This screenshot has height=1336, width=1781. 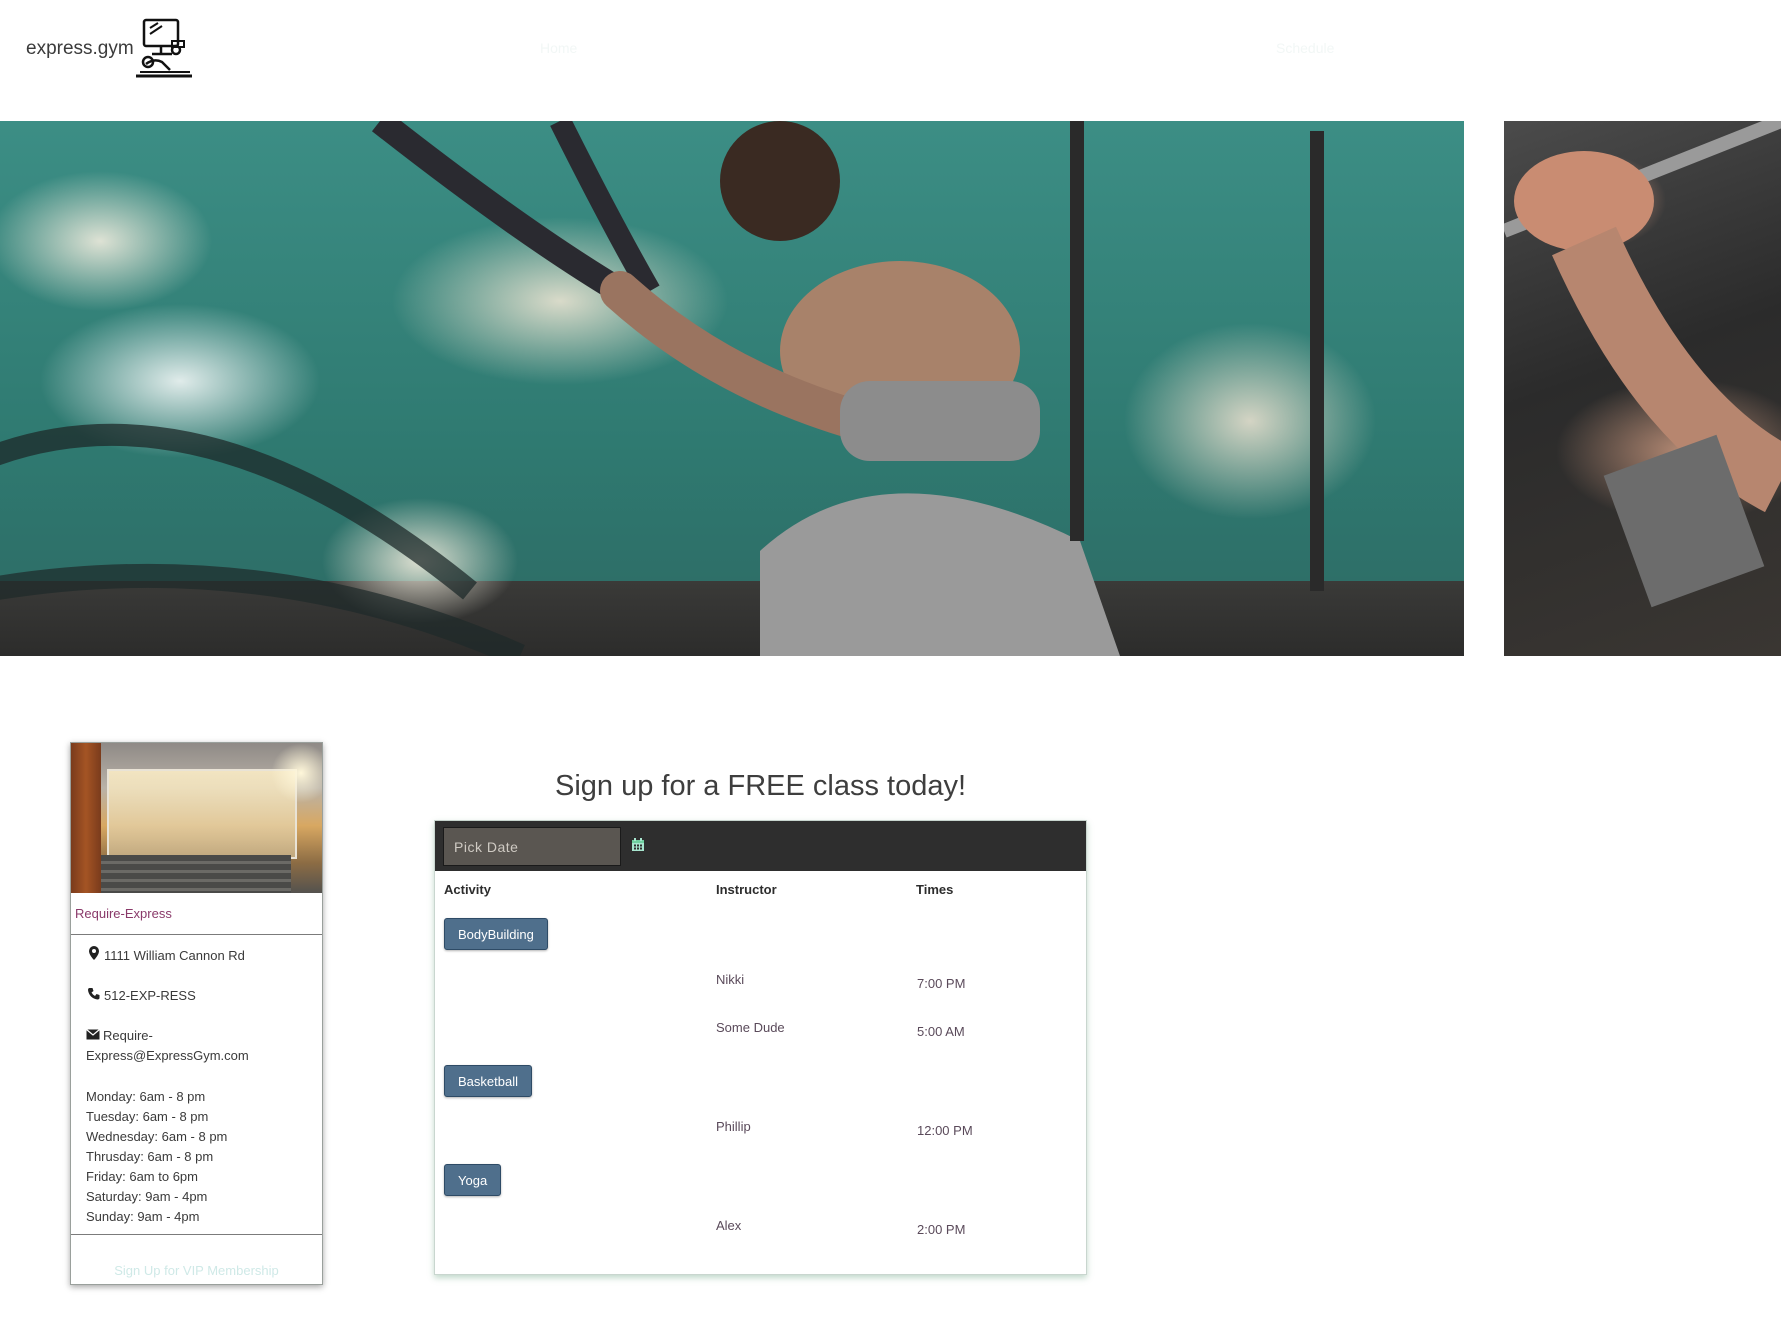 I want to click on email-line: Require- Express@ExpressGym.com, so click(x=167, y=1046).